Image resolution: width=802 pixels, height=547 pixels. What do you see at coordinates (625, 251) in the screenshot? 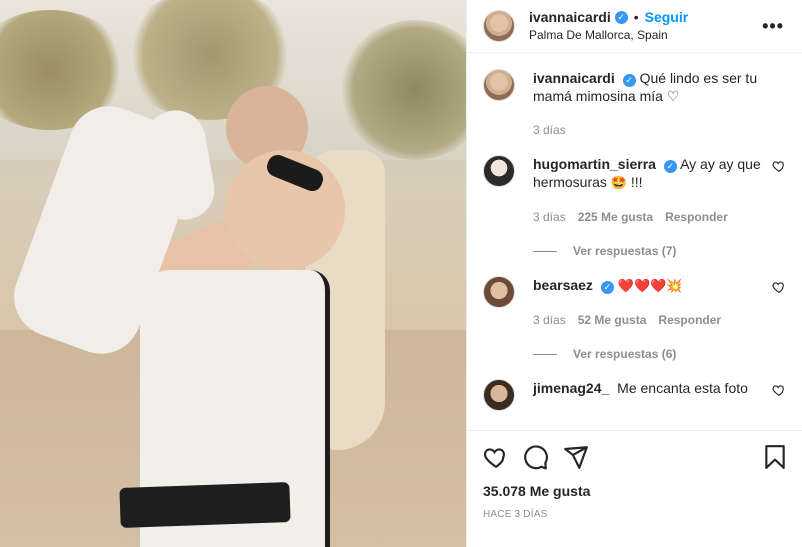
I see `view-replies-label: Ver respuestas (7)` at bounding box center [625, 251].